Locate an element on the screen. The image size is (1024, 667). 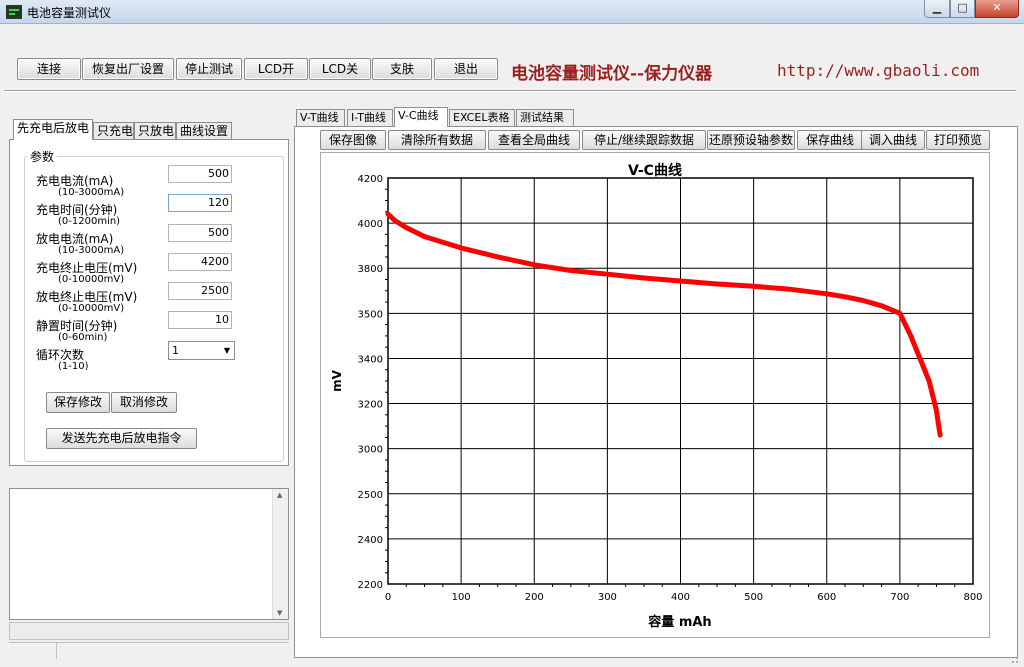
discharge-current-range: (10-3000mA) is located at coordinates (91, 250).